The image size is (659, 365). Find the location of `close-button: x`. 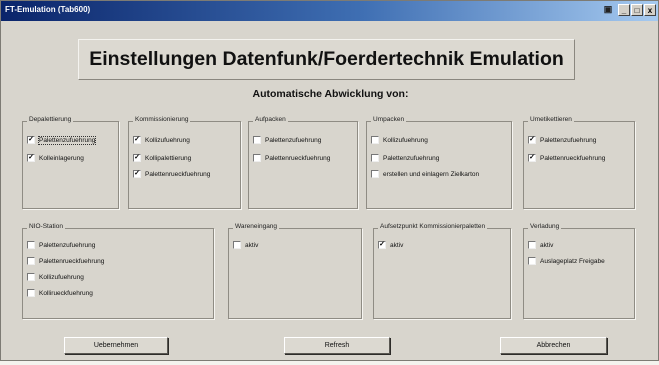

close-button: x is located at coordinates (650, 10).